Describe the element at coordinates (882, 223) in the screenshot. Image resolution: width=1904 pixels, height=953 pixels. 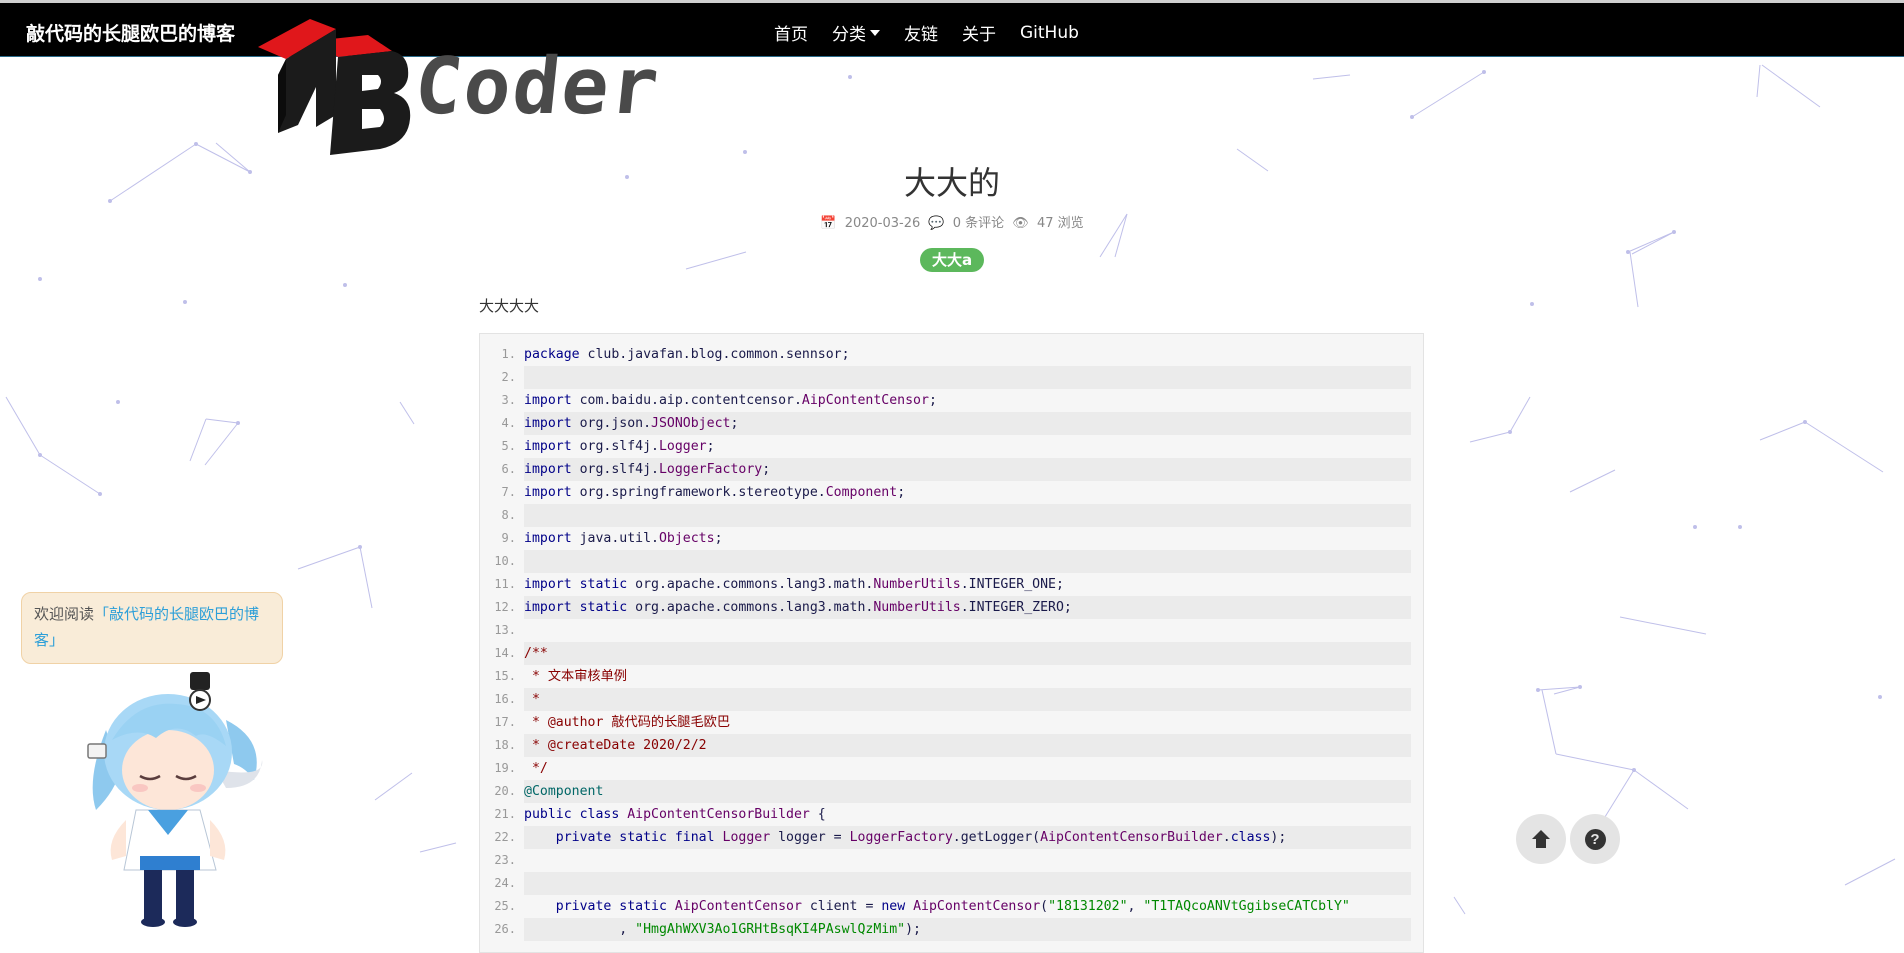
I see `post-date: 2020-03-26` at that location.